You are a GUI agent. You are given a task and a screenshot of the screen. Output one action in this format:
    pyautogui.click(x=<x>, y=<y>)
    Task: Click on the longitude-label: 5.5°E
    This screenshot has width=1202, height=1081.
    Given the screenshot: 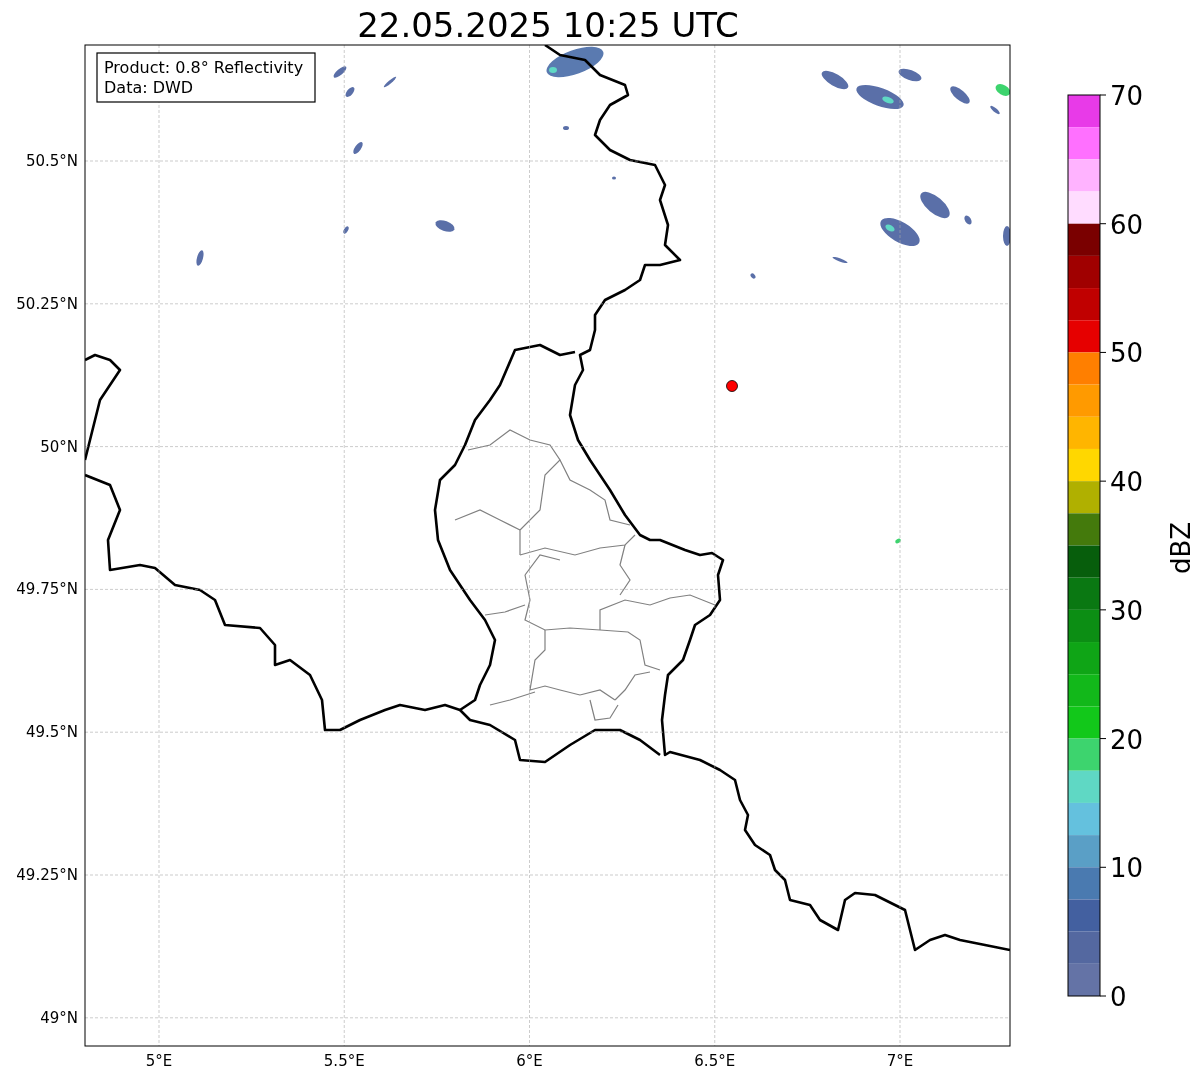 What is the action you would take?
    pyautogui.click(x=344, y=1061)
    